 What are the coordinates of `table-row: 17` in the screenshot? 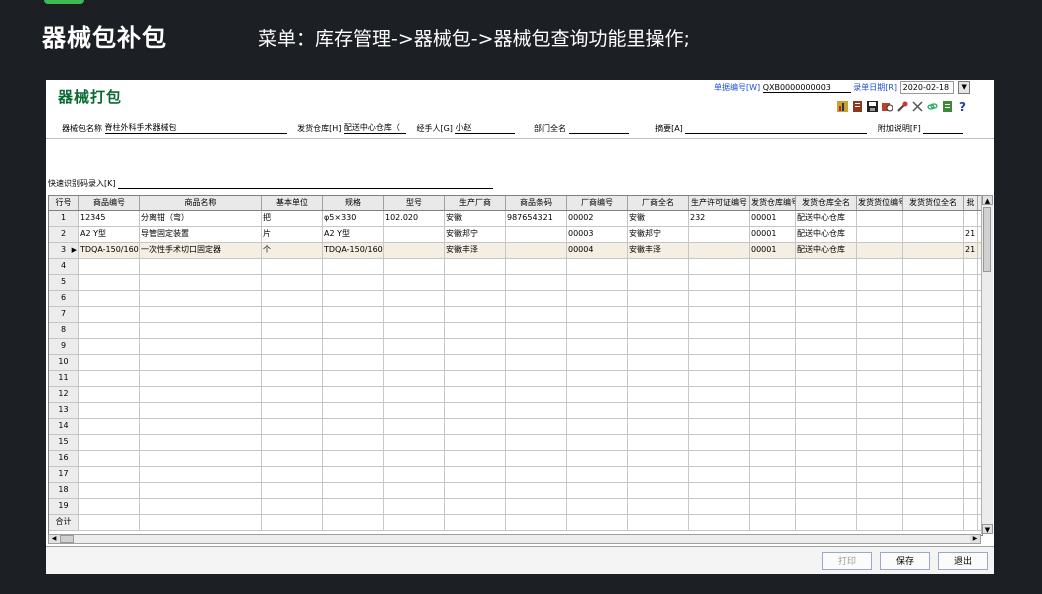 It's located at (515, 475).